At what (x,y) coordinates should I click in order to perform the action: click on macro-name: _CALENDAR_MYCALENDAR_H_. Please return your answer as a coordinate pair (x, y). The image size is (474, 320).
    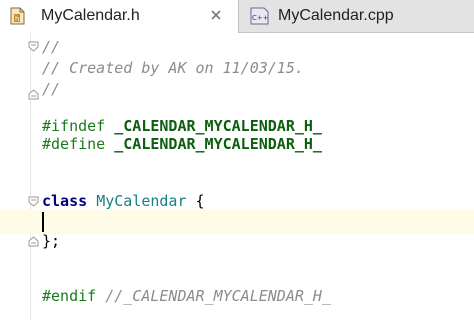
    Looking at the image, I should click on (218, 144).